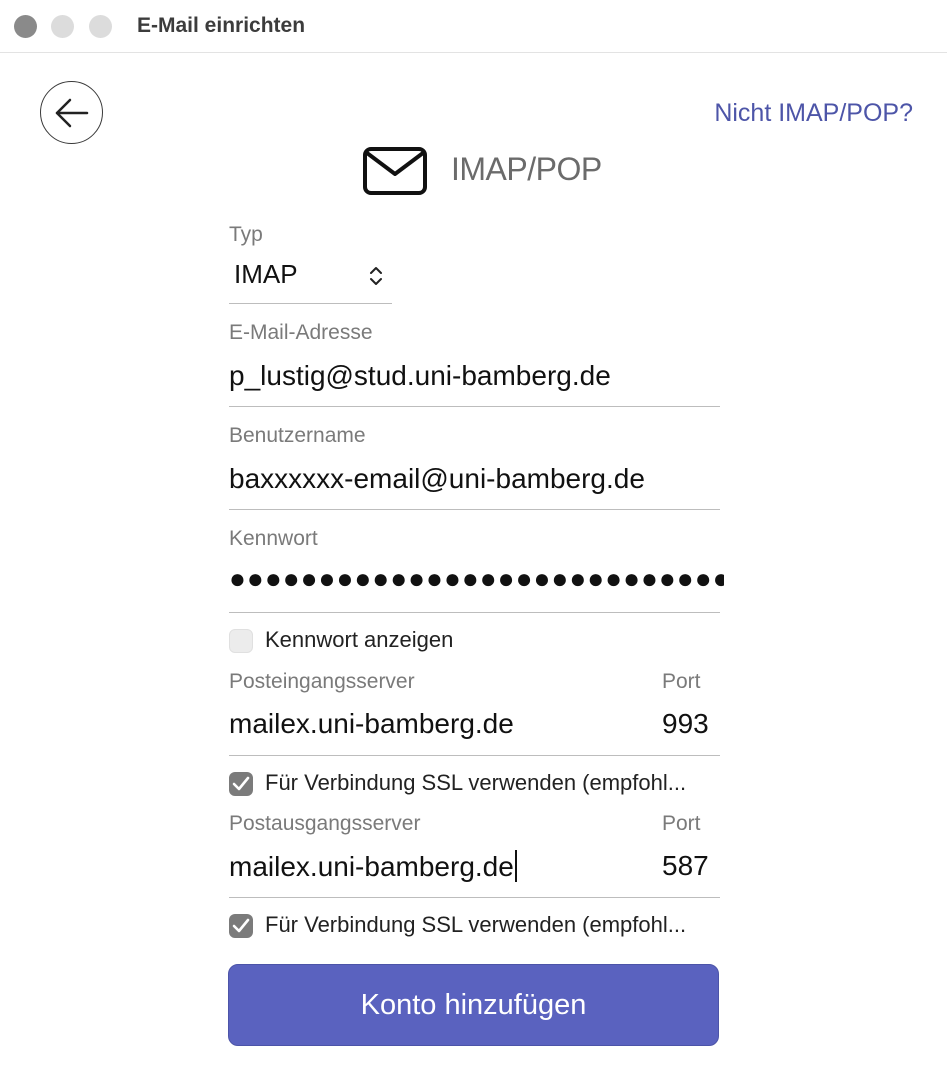  I want to click on outgoing-ssl-checkbox, so click(241, 926).